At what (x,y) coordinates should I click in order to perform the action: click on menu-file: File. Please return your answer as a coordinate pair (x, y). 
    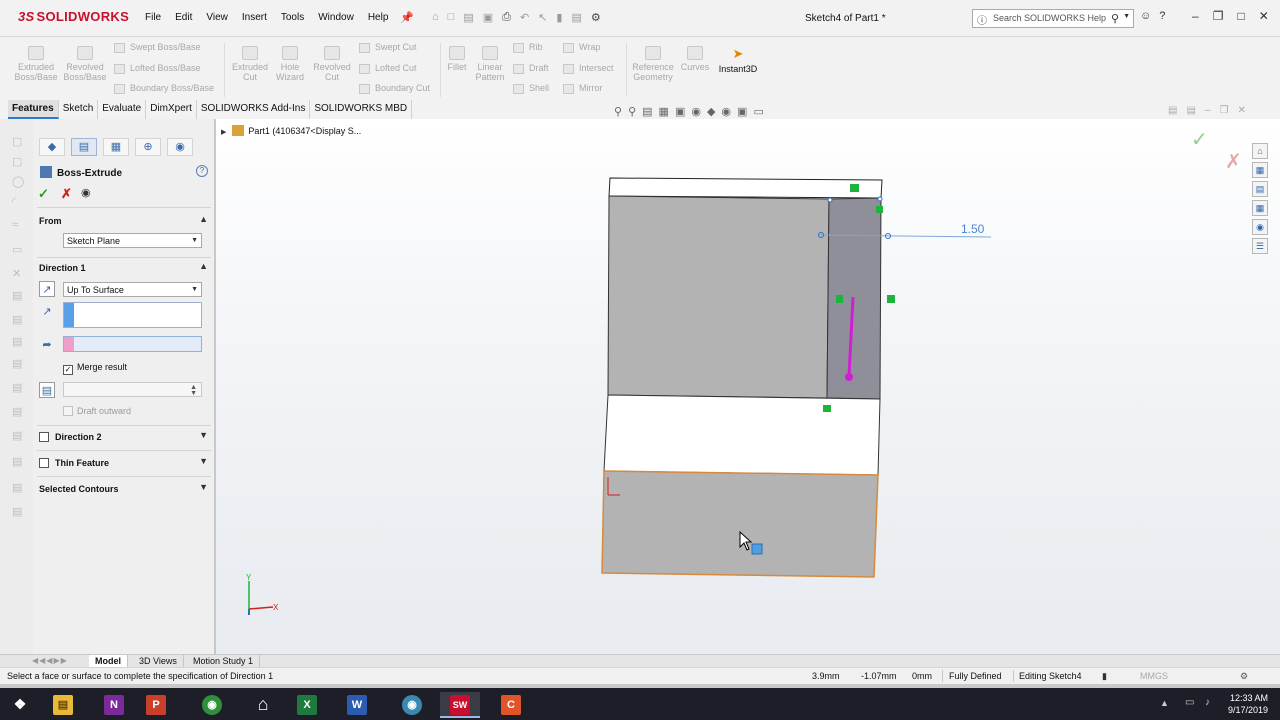
    Looking at the image, I should click on (153, 17).